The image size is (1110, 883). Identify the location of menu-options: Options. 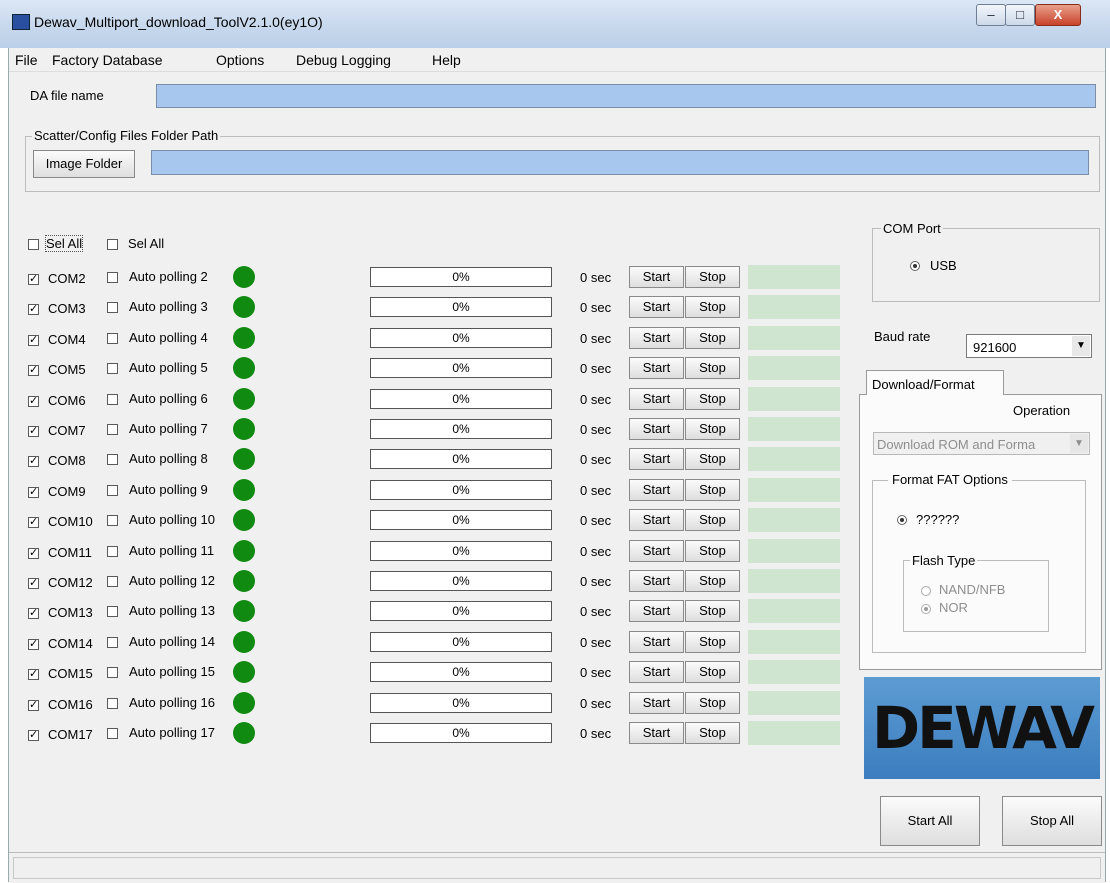
(240, 60).